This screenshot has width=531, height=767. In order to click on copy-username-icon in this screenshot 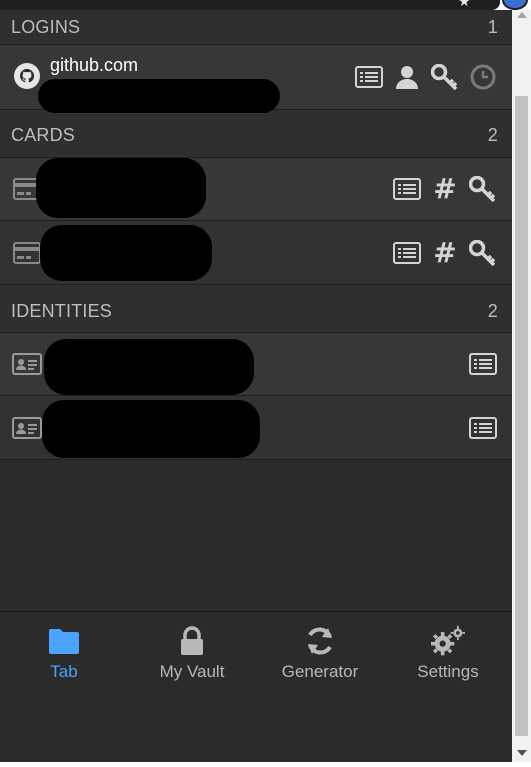, I will do `click(407, 77)`.